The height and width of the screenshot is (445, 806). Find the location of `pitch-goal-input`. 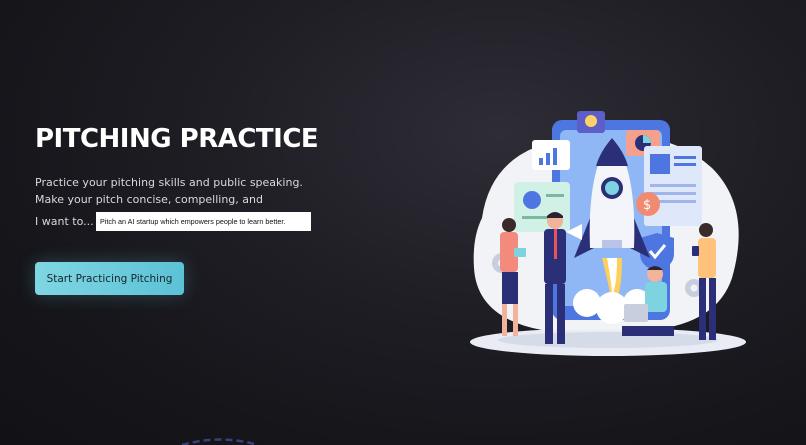

pitch-goal-input is located at coordinates (203, 221).